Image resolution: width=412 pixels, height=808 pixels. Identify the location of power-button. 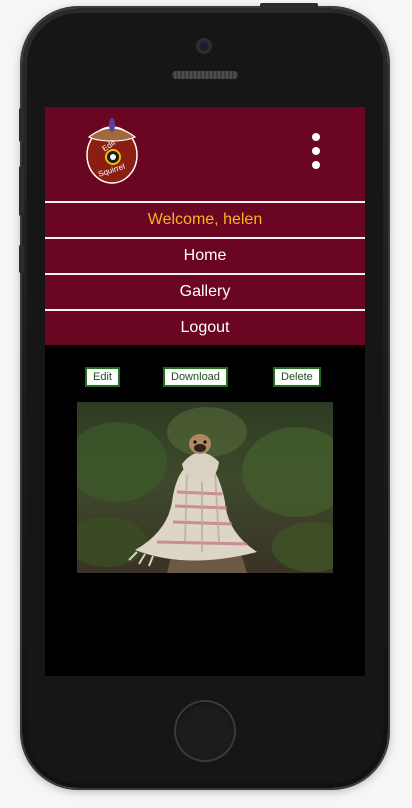
(289, 6).